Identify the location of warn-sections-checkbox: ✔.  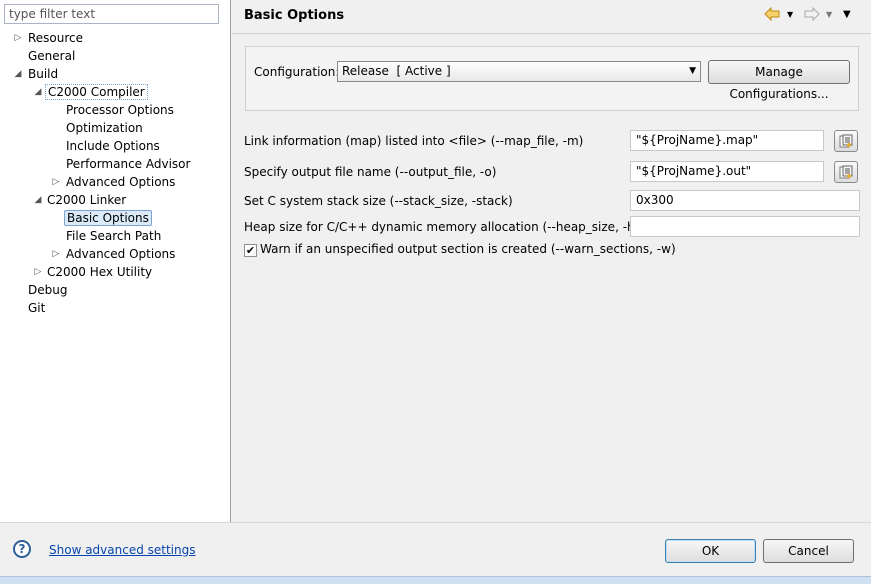
(250, 250).